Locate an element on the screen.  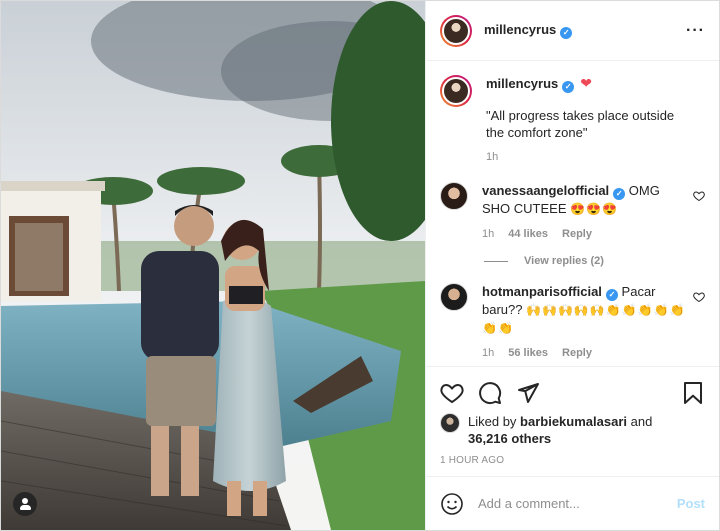
liker-username: barbiekumalasari is located at coordinates (573, 421).